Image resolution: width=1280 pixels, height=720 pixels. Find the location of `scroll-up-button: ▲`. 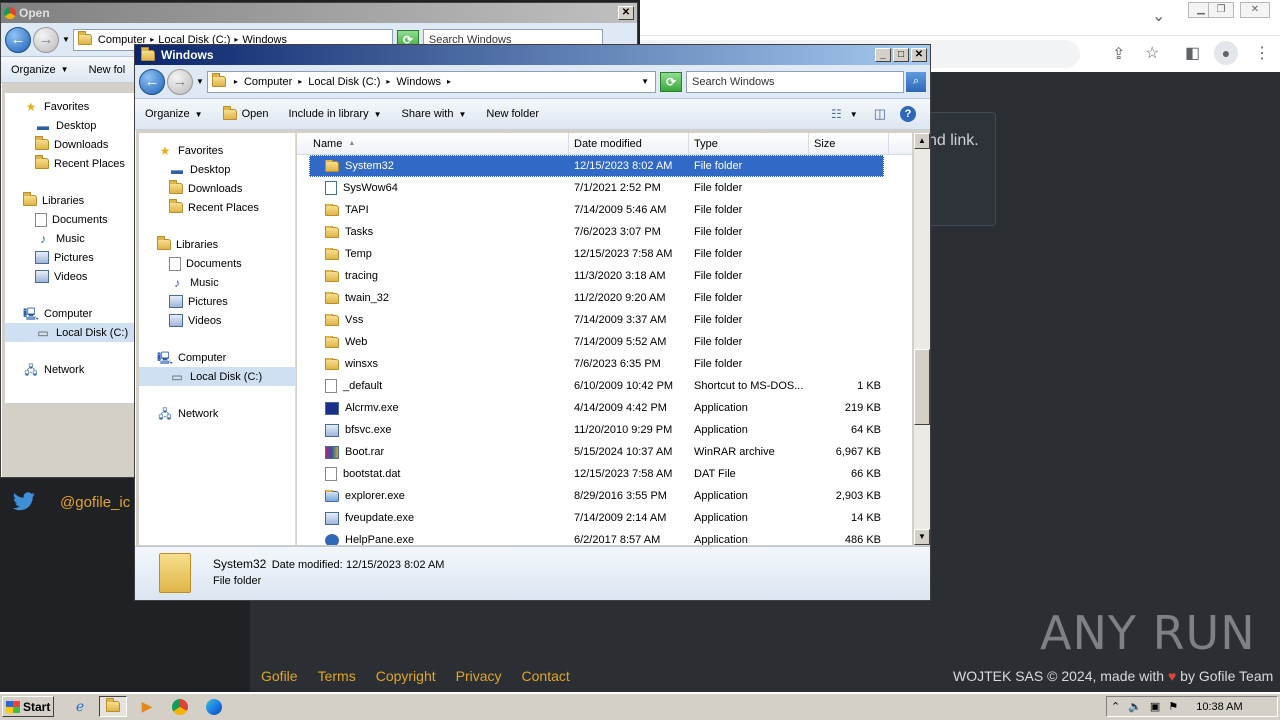

scroll-up-button: ▲ is located at coordinates (922, 141).